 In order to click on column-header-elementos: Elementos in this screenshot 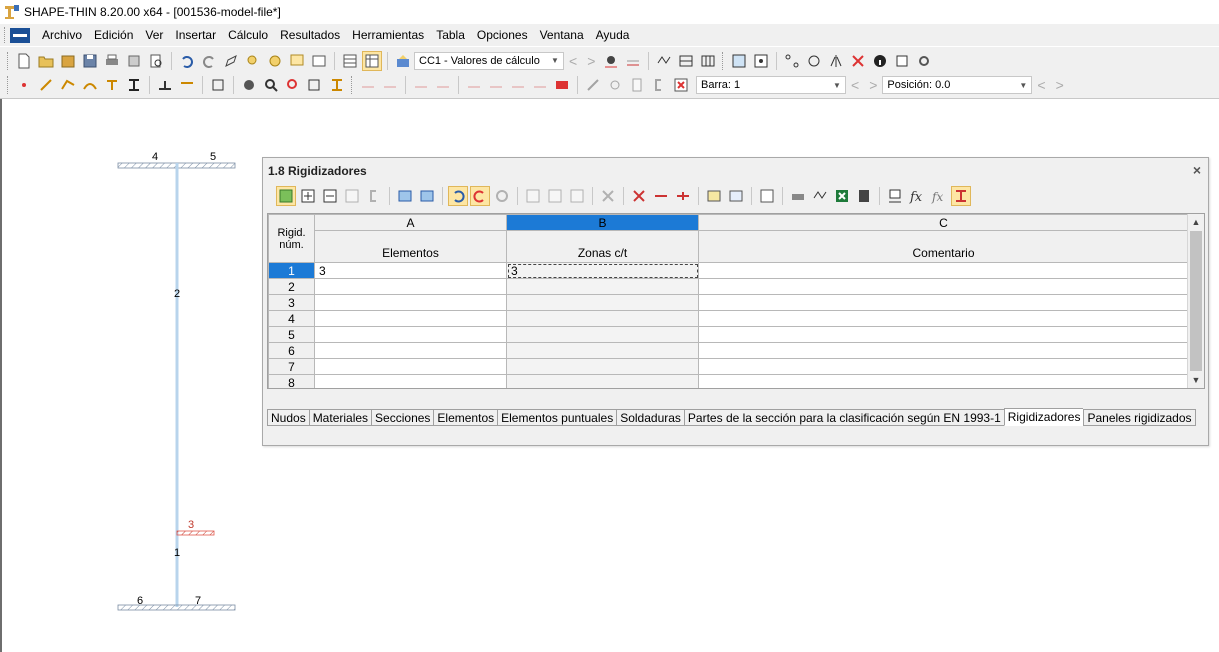, I will do `click(410, 246)`.